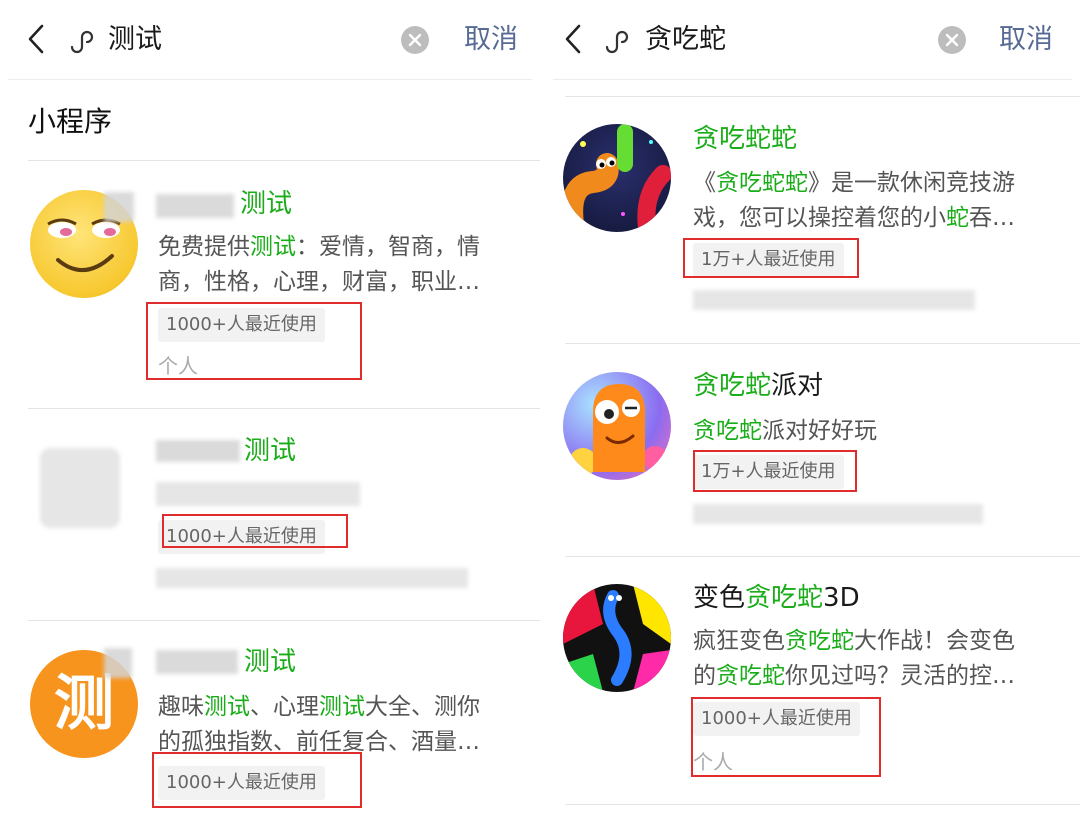 The image size is (1080, 820). Describe the element at coordinates (704, 676) in the screenshot. I see `desc-text: 的` at that location.